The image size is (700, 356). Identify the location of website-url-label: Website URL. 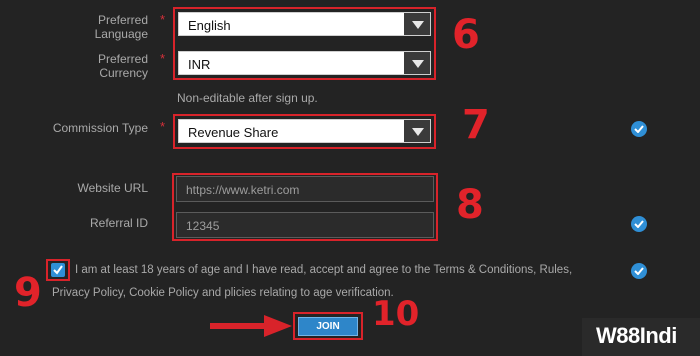
(112, 188).